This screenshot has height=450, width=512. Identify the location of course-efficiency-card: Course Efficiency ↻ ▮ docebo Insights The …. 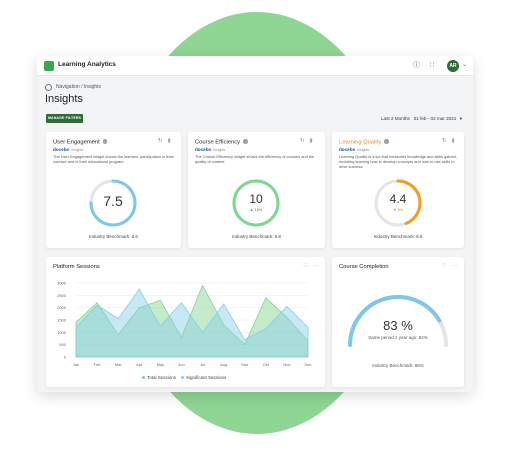
(256, 190).